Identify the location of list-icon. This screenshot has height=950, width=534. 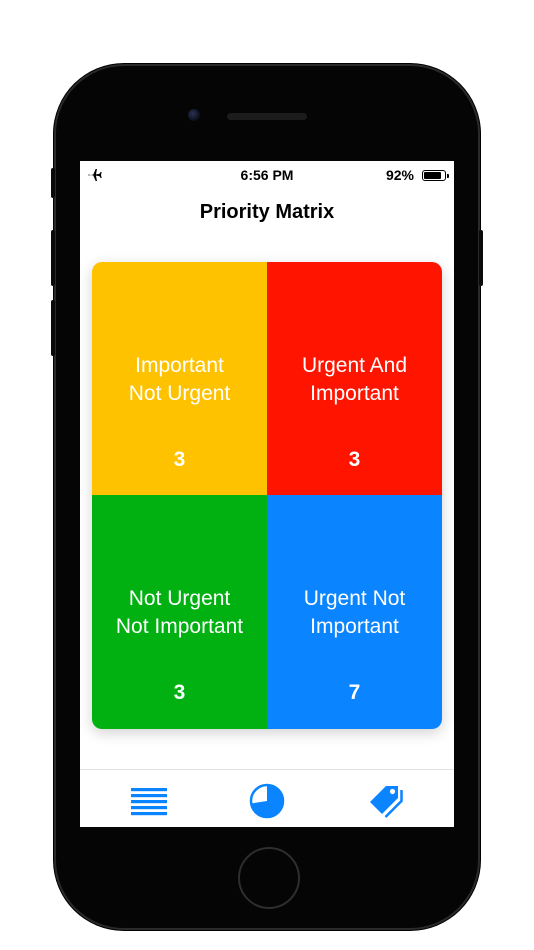
(149, 802).